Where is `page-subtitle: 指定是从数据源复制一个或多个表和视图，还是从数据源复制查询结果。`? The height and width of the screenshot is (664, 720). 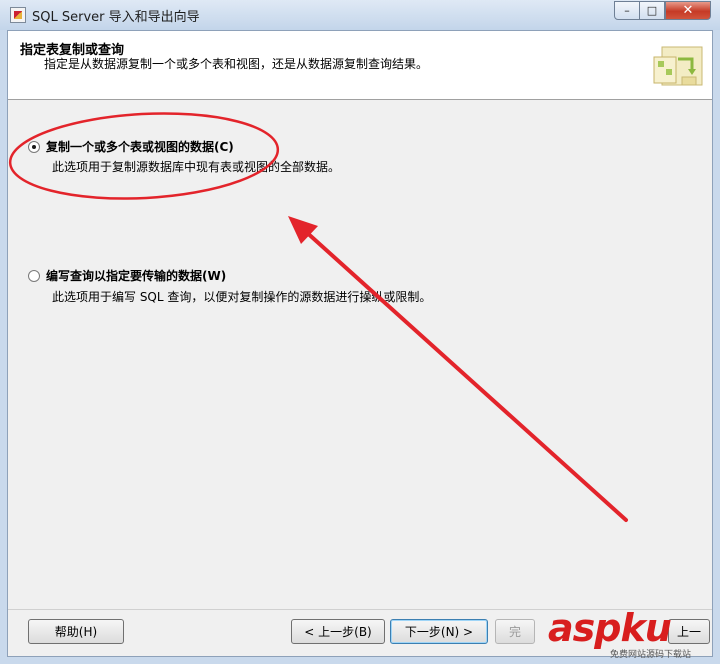 page-subtitle: 指定是从数据源复制一个或多个表和视图，还是从数据源复制查询结果。 is located at coordinates (236, 64).